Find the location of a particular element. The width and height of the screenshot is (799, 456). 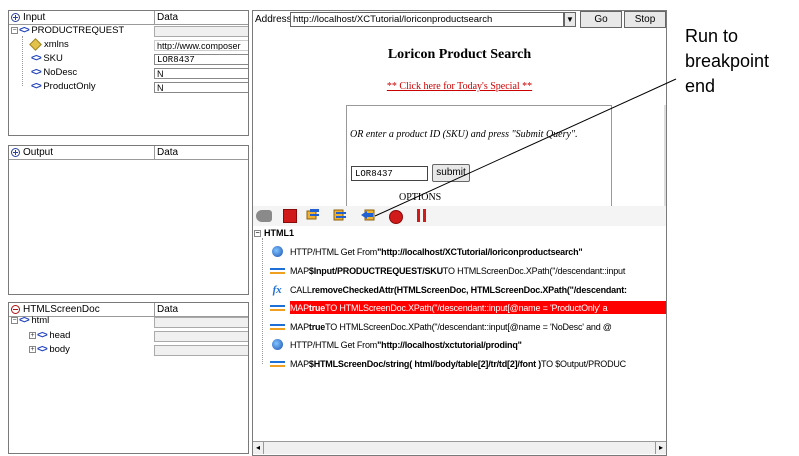

callout-line-2: breakpoint is located at coordinates (727, 61).